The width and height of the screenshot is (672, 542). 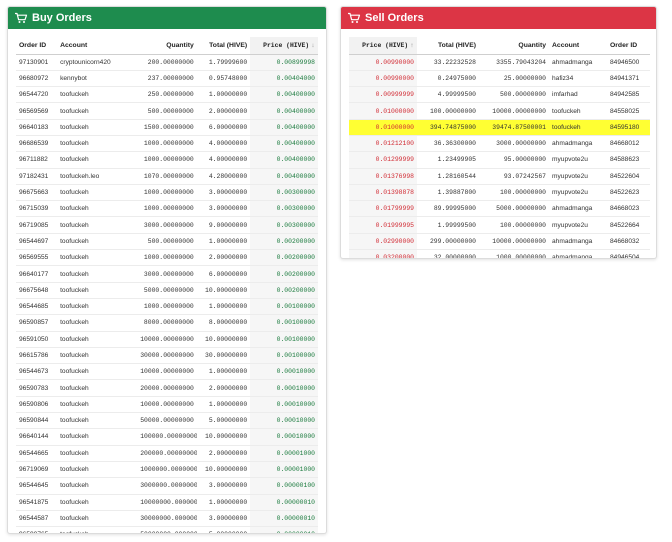 I want to click on buy-col-price: Price (HIVE) ↓, so click(x=284, y=46).